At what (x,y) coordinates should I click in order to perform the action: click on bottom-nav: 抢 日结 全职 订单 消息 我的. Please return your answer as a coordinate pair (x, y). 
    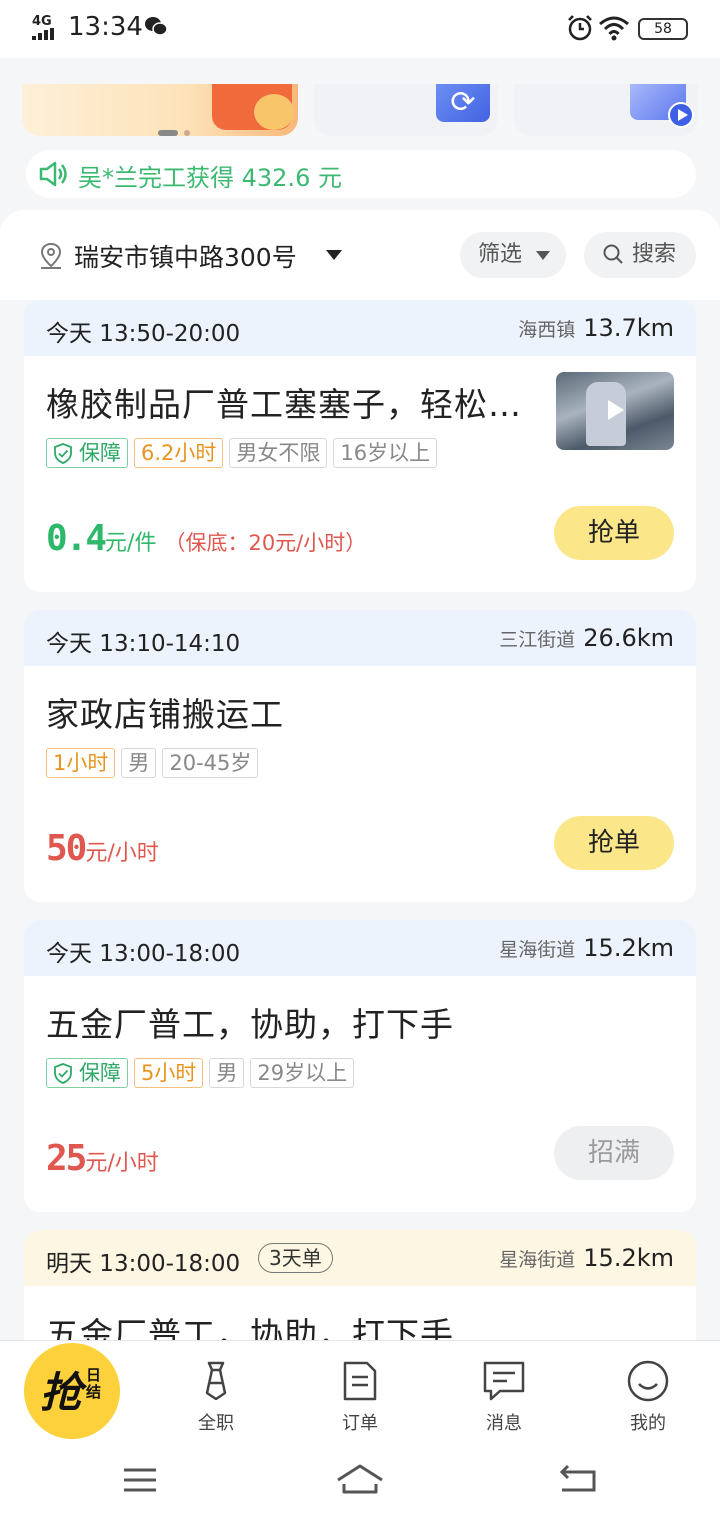
    Looking at the image, I should click on (360, 1390).